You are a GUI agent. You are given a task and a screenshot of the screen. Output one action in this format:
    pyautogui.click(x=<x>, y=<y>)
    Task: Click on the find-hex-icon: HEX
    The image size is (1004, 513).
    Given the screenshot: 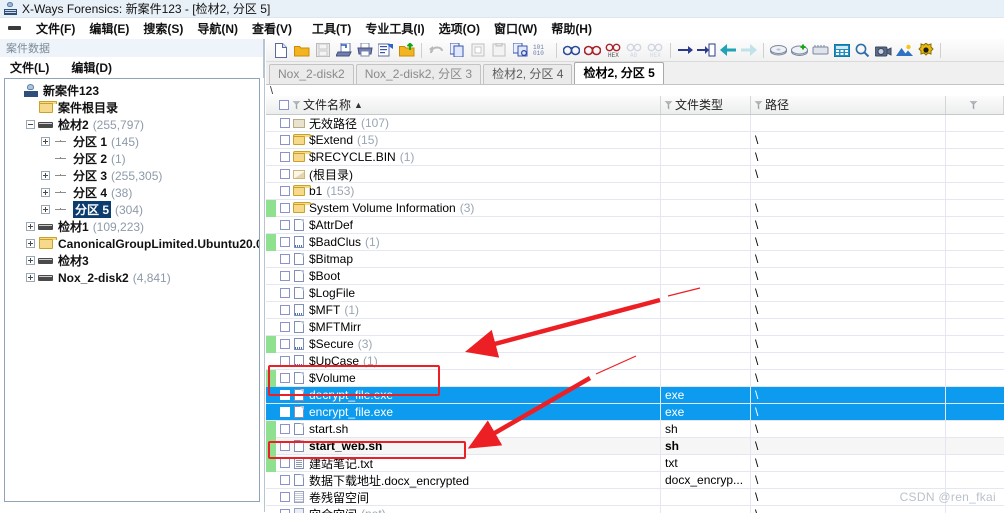 What is the action you would take?
    pyautogui.click(x=613, y=50)
    